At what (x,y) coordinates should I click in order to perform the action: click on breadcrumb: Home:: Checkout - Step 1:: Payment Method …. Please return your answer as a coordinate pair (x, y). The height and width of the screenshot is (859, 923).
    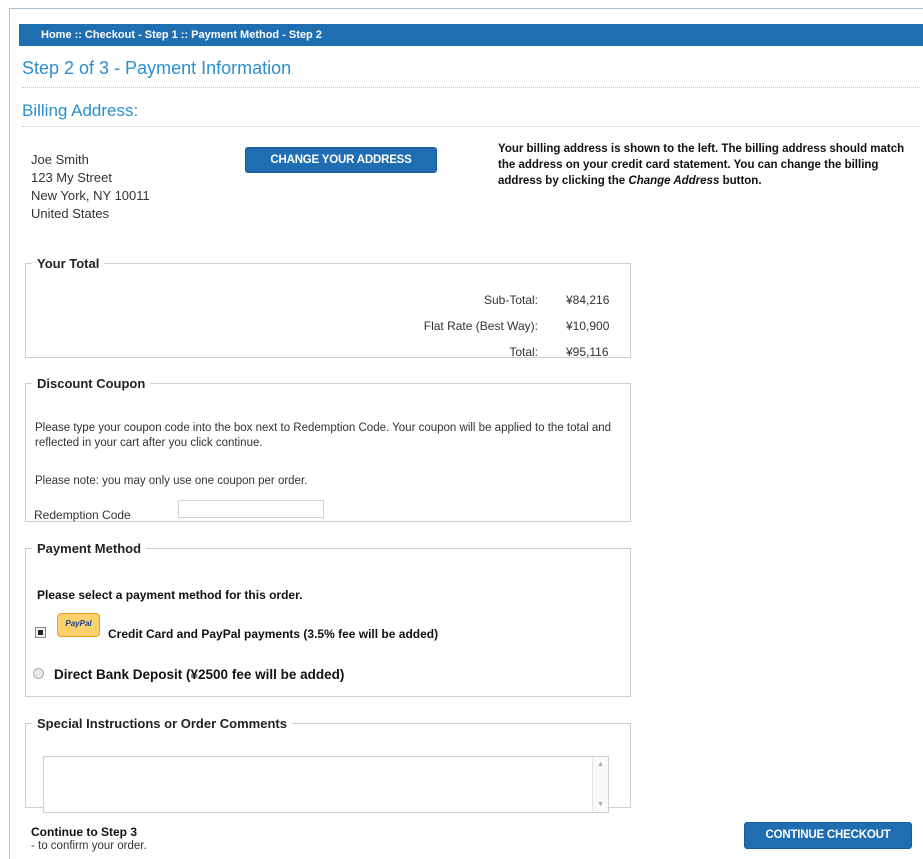
    Looking at the image, I should click on (471, 35).